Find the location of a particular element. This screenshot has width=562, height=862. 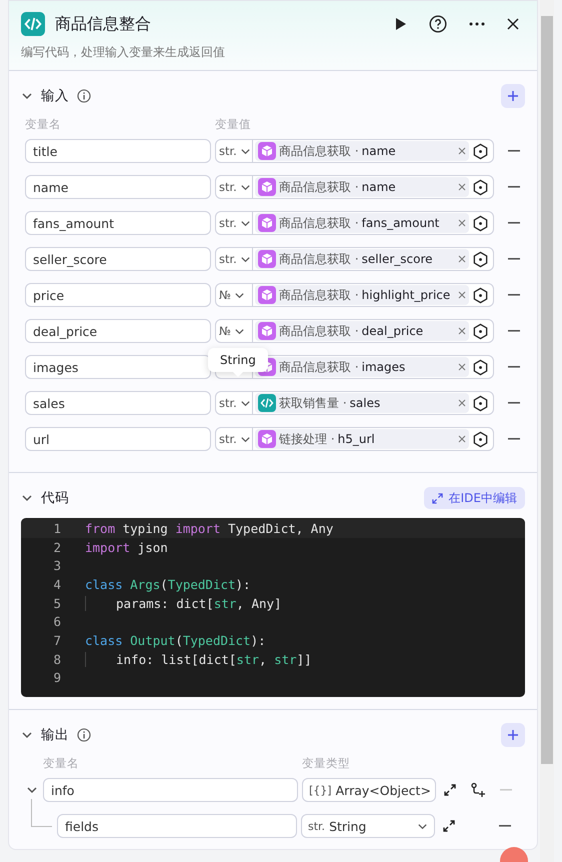

line-number: 5 is located at coordinates (57, 603).